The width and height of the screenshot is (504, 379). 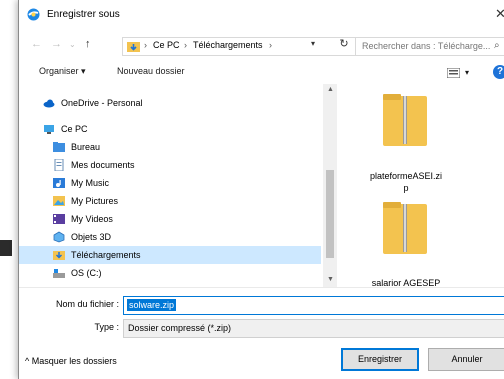 I want to click on file-type-value: Dossier compressé (*.zip), so click(x=180, y=328).